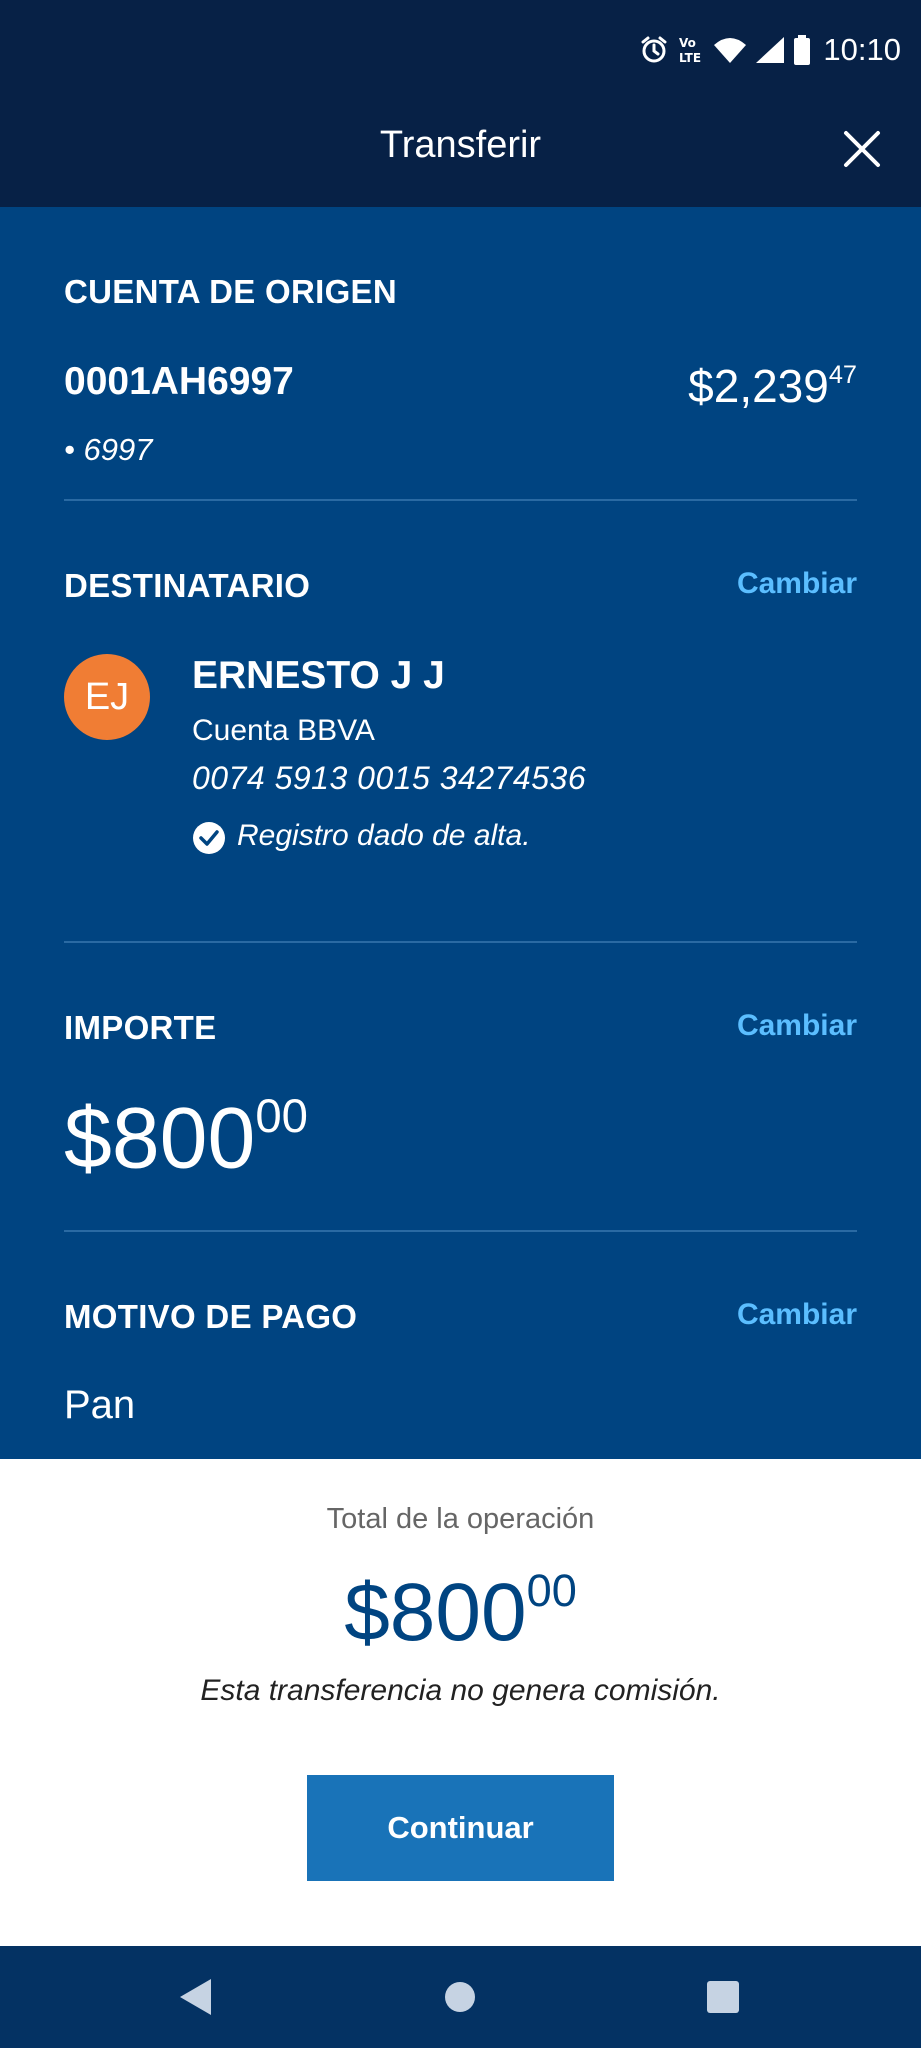  Describe the element at coordinates (100, 1405) in the screenshot. I see `payment-reason: Pan` at that location.